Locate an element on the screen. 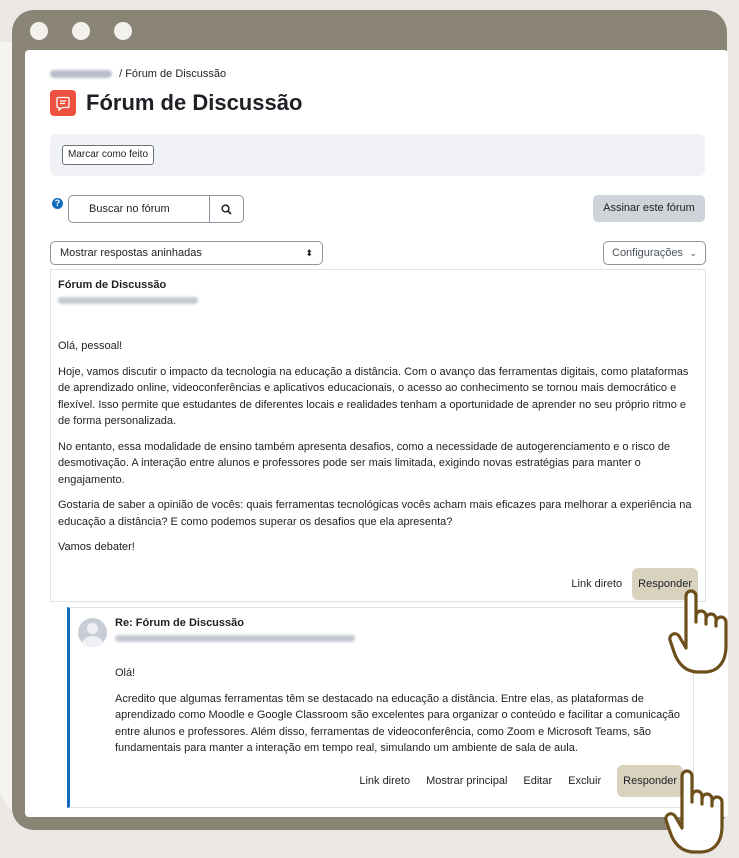 This screenshot has width=739, height=858. post-author-date-blurred is located at coordinates (128, 300).